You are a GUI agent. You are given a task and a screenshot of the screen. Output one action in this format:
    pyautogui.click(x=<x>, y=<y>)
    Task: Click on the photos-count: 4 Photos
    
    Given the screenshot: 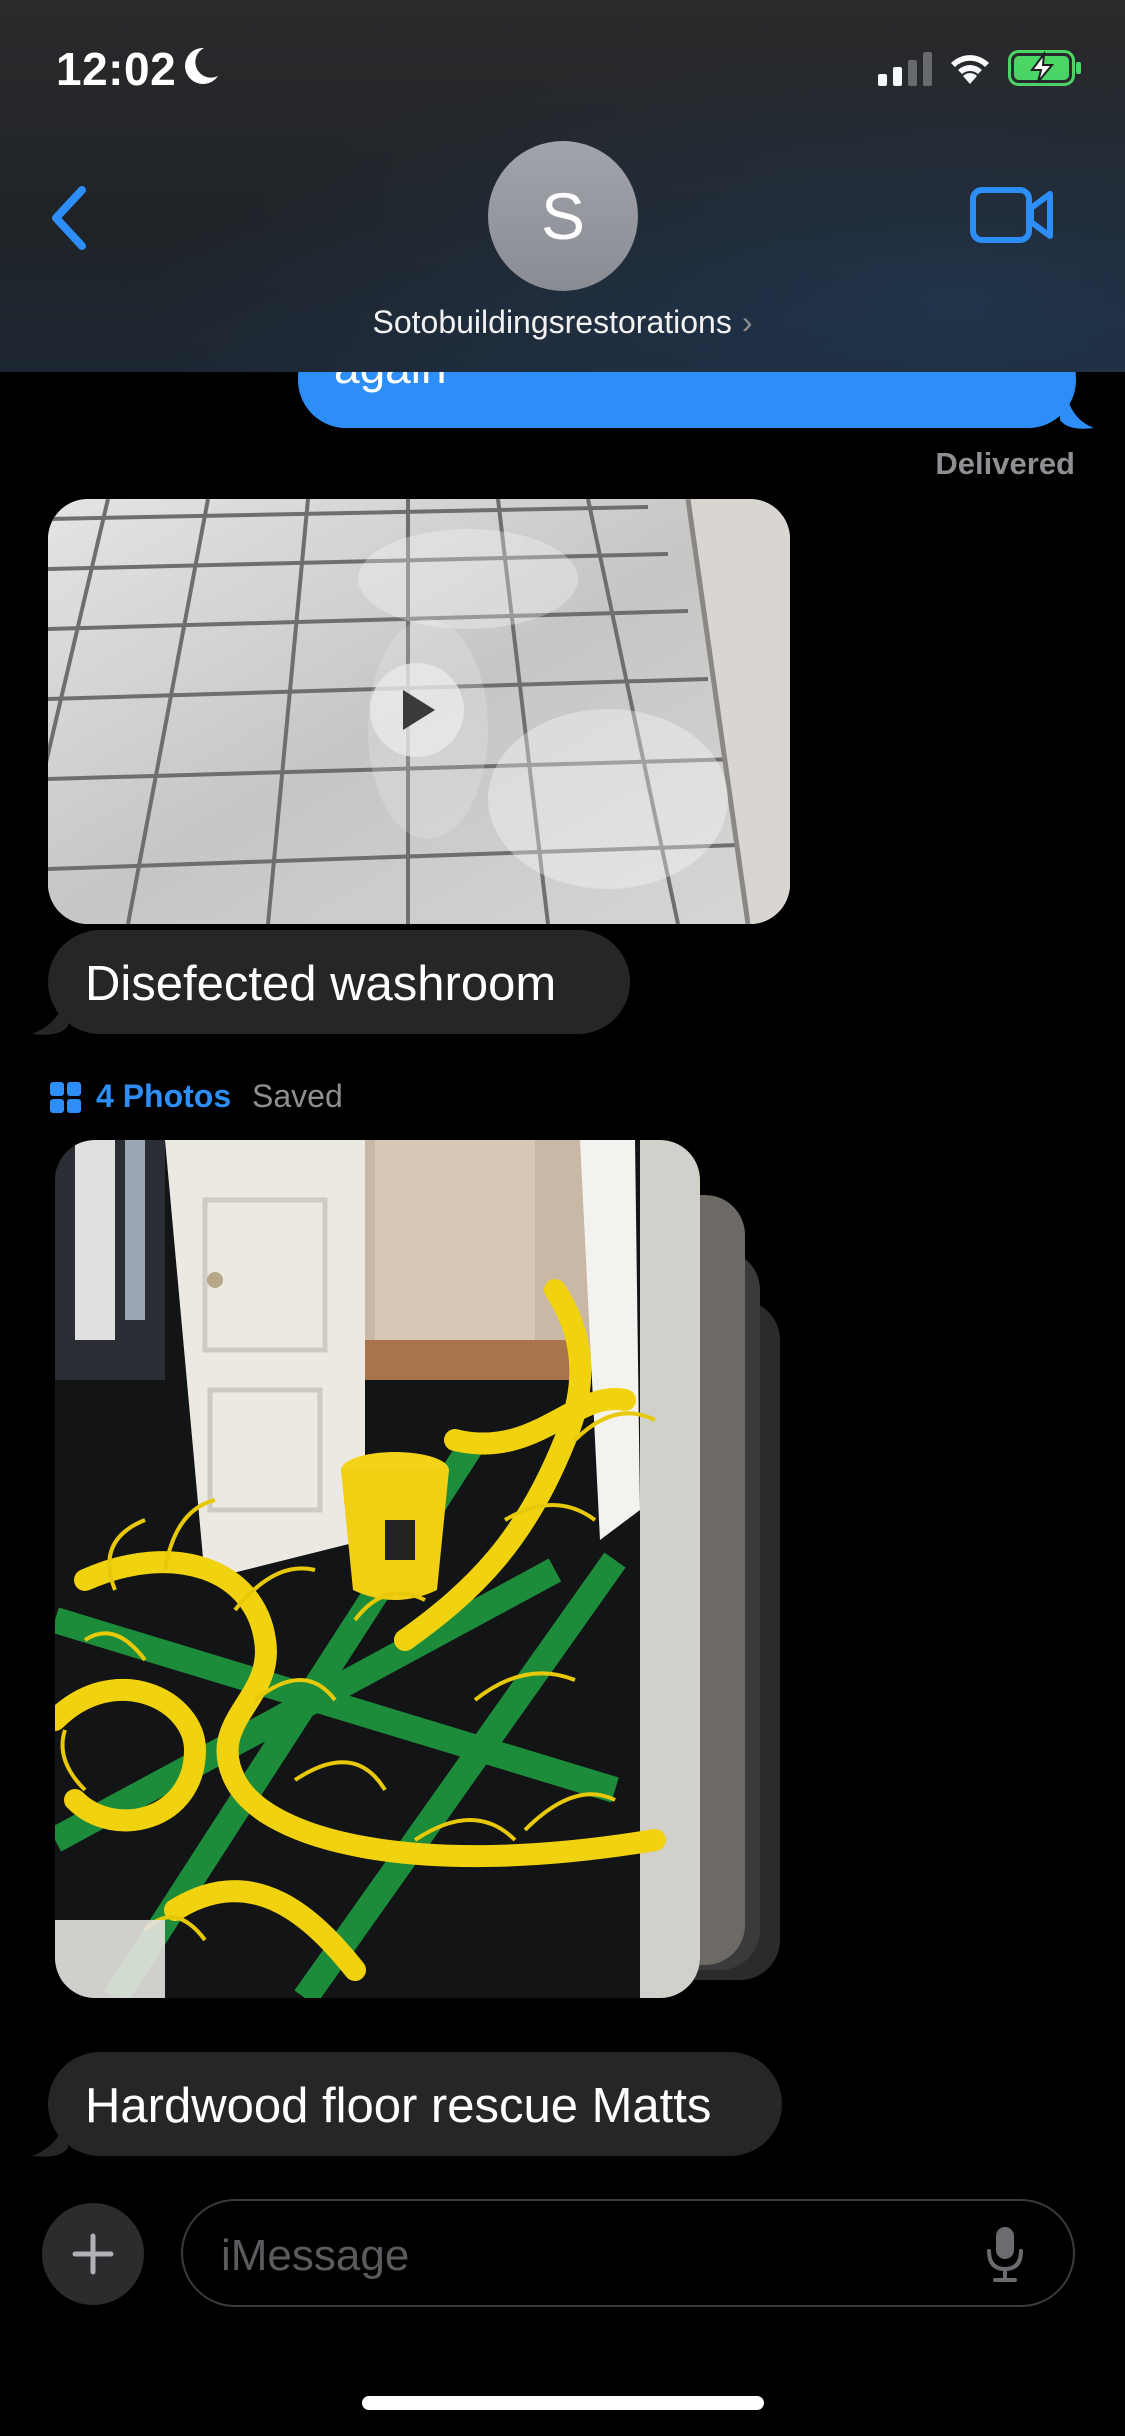 What is the action you would take?
    pyautogui.click(x=164, y=1096)
    